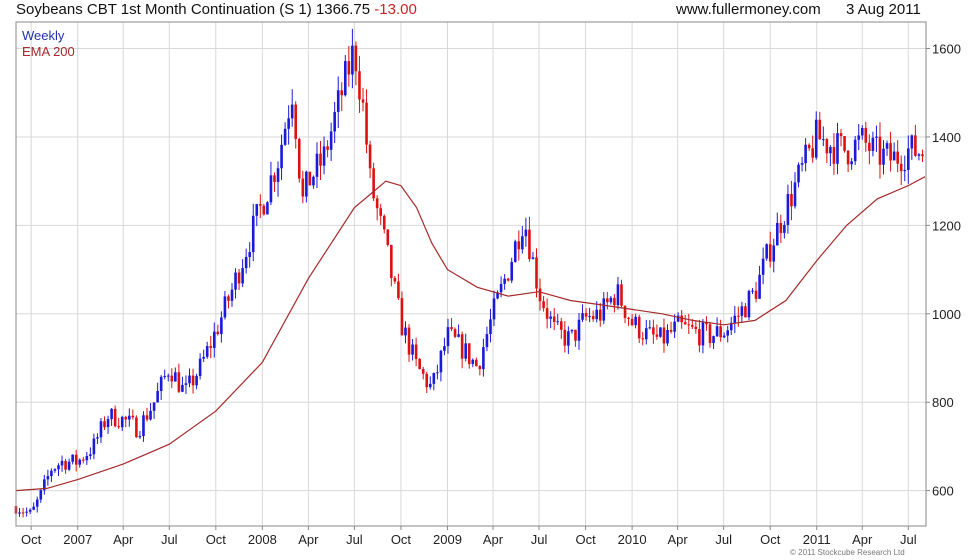 This screenshot has height=560, width=980. Describe the element at coordinates (632, 539) in the screenshot. I see `x-tick-label: 2010` at that location.